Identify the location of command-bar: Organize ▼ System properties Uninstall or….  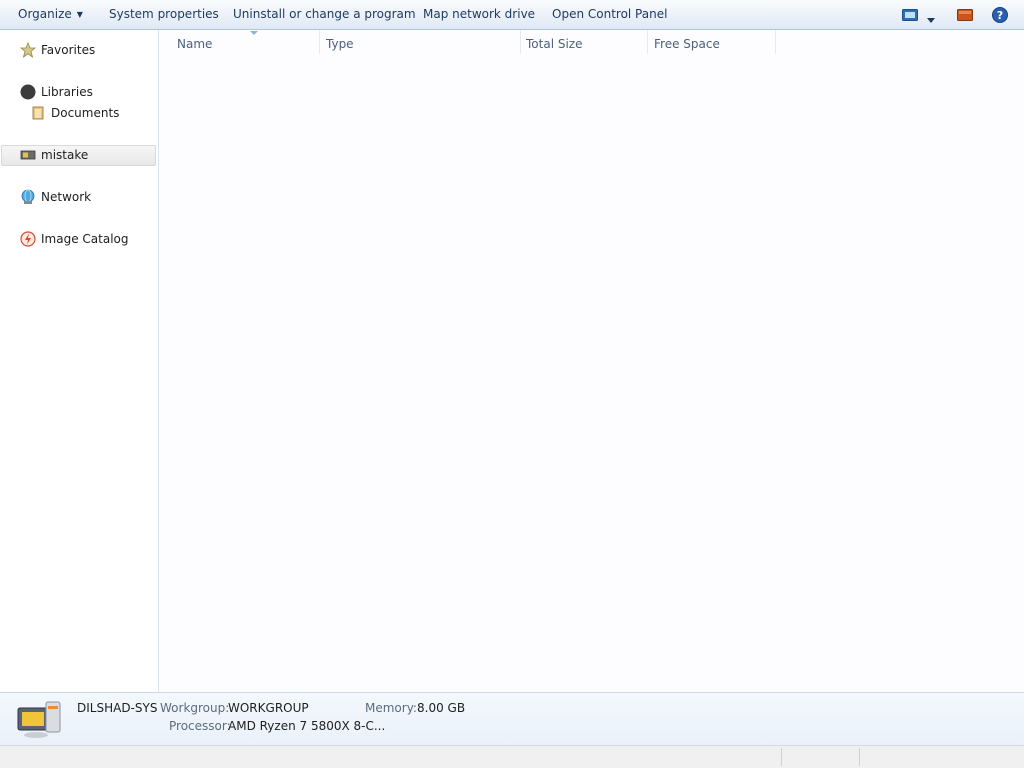
(512, 15).